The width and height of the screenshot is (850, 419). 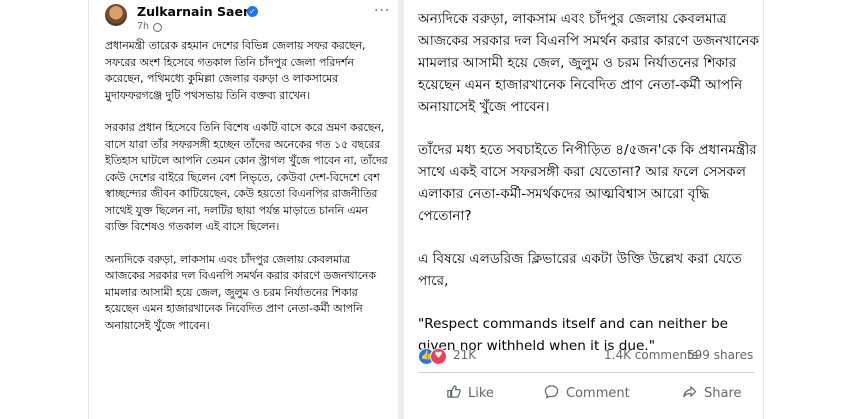 I want to click on avatar, so click(x=116, y=15).